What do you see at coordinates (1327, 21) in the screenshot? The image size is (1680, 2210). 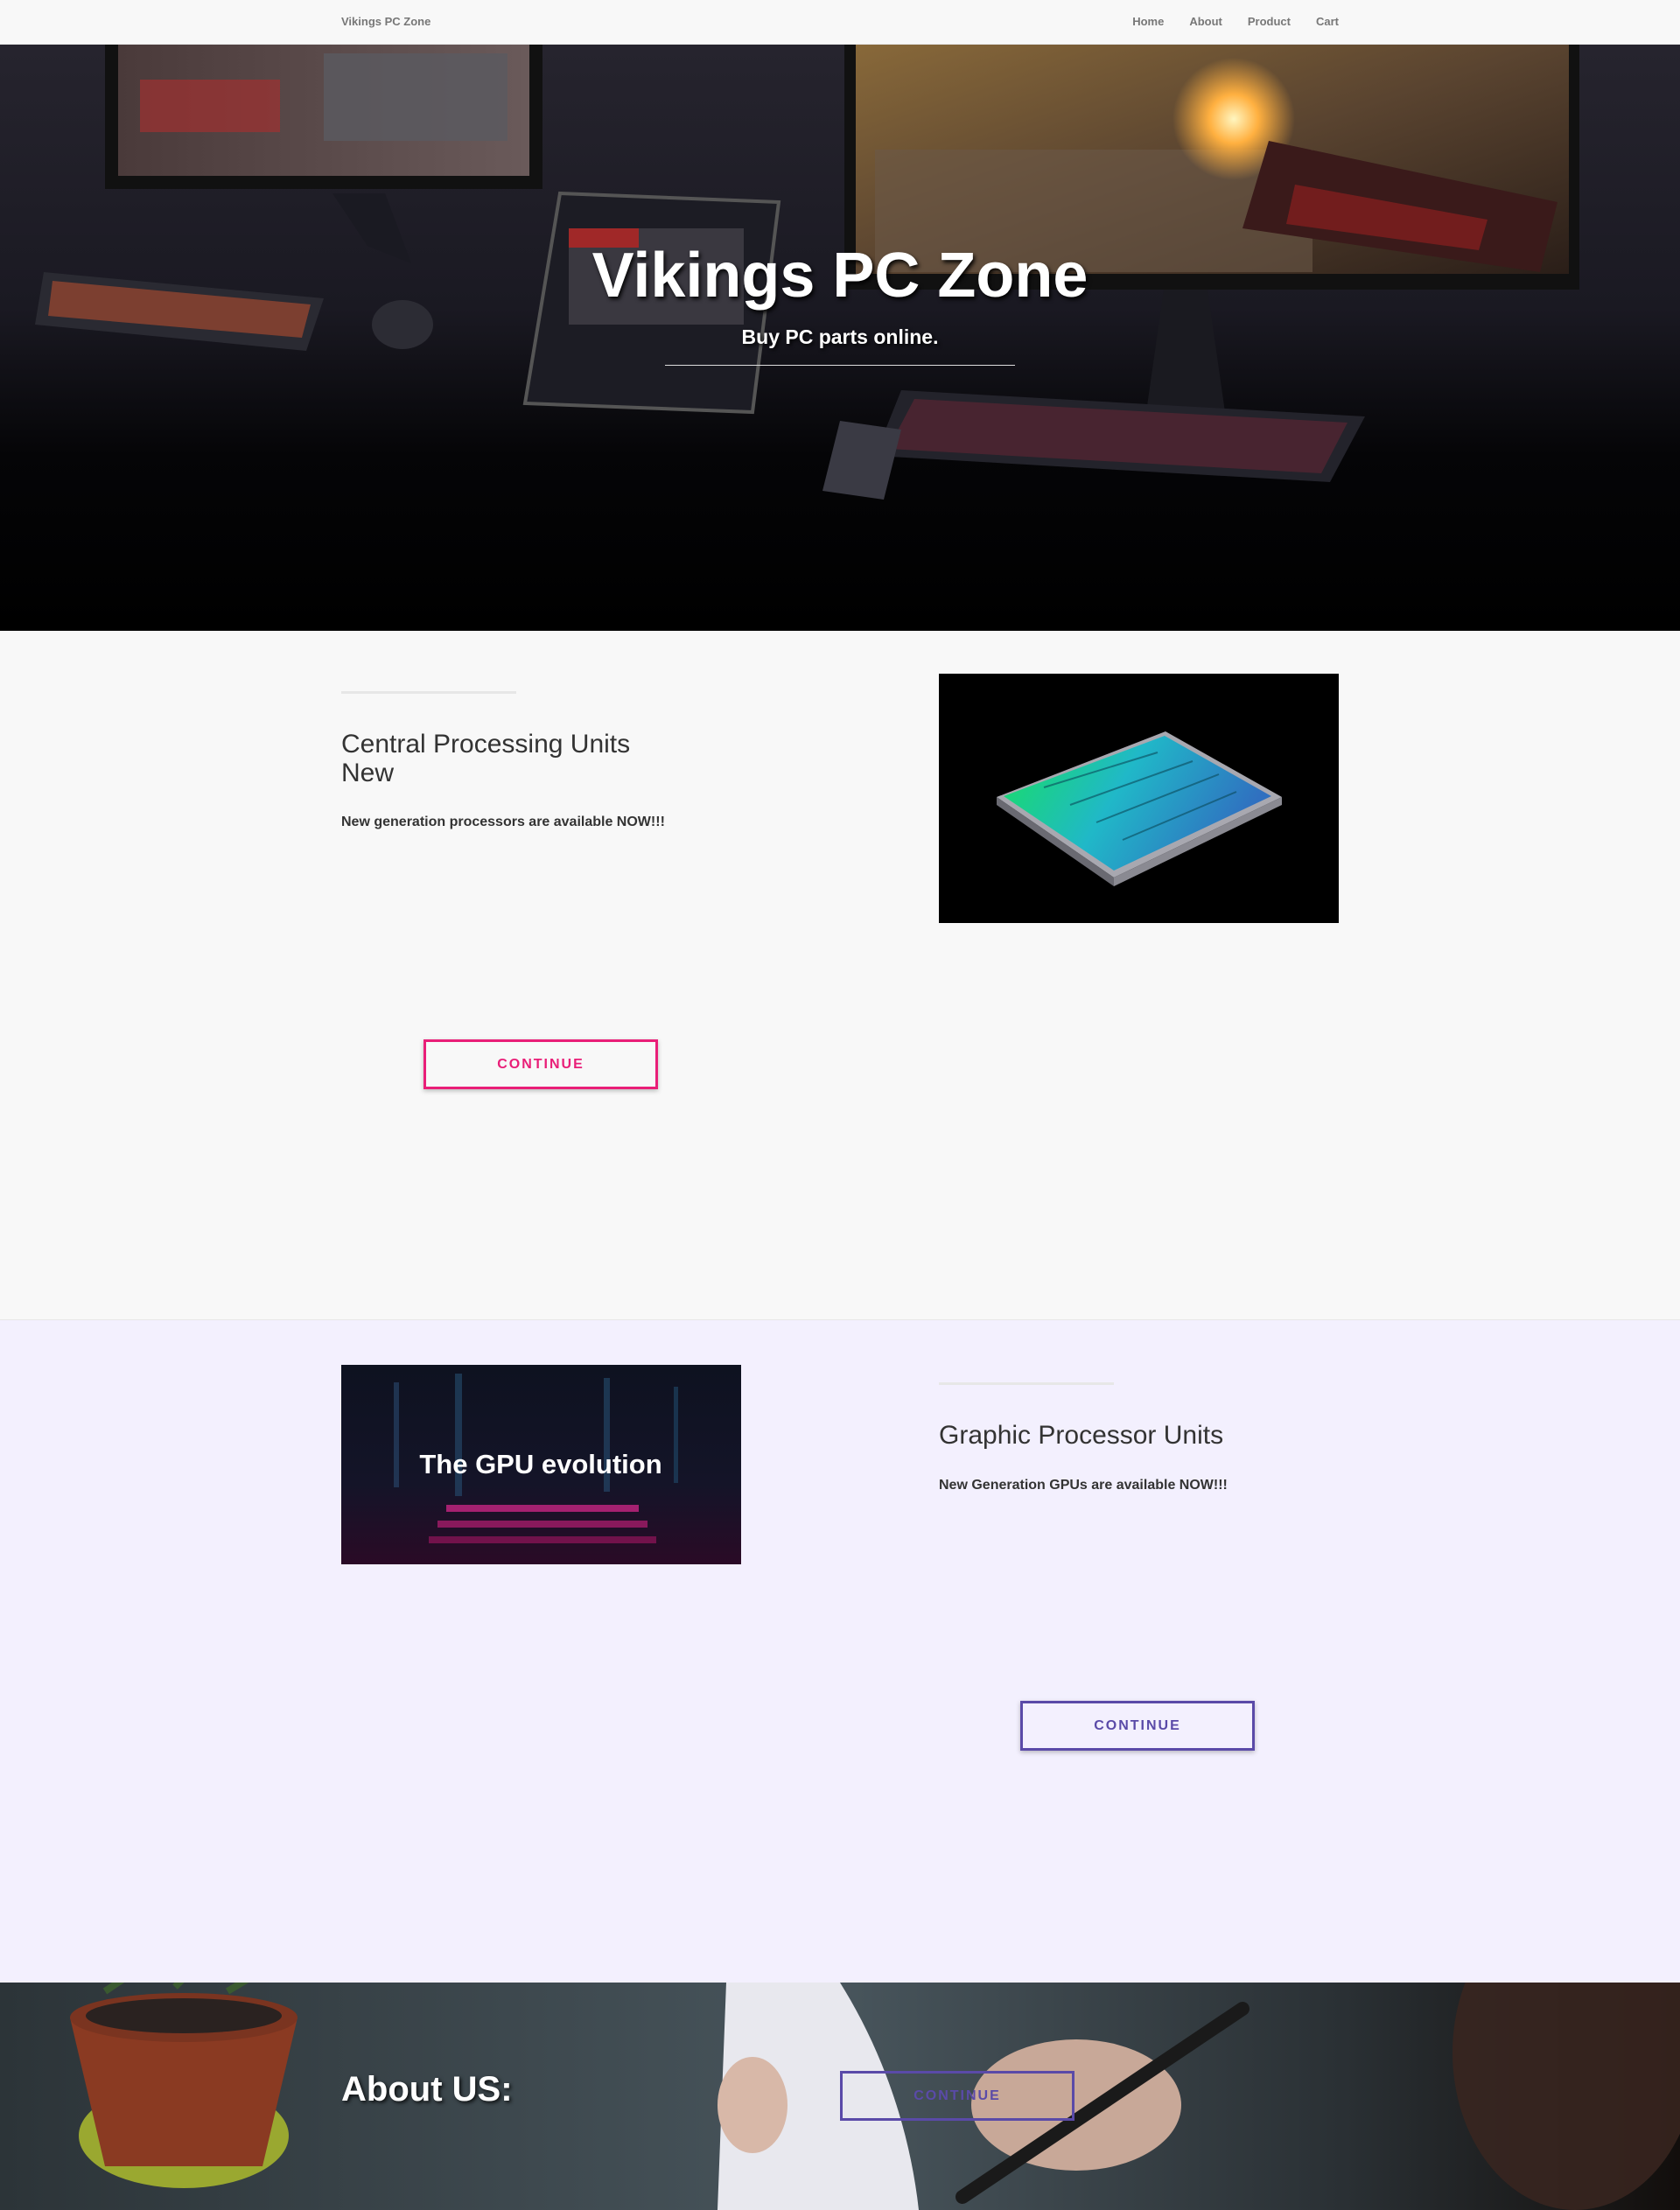 I see `nav-cart-link: Cart` at bounding box center [1327, 21].